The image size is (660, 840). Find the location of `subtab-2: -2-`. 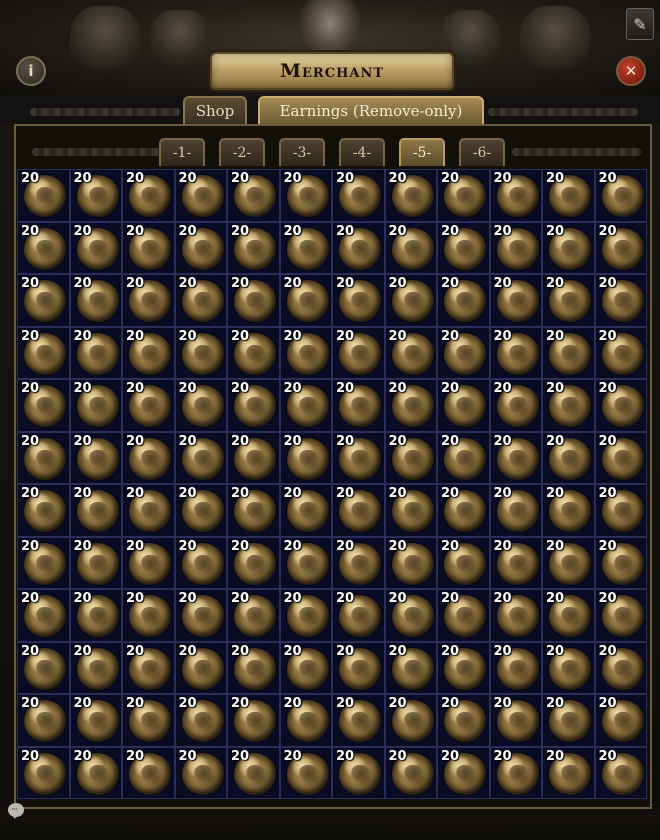

subtab-2: -2- is located at coordinates (242, 152).